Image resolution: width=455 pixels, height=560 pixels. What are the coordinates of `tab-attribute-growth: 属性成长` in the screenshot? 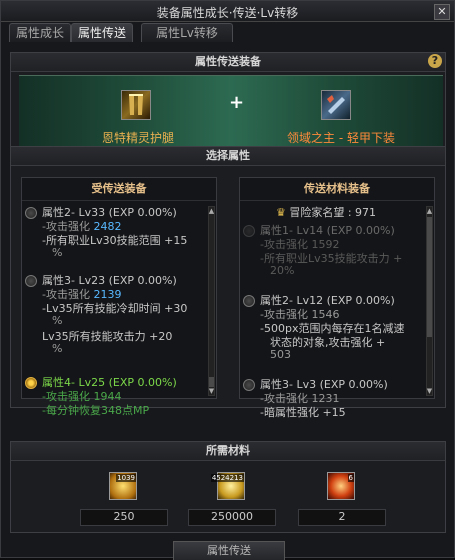 It's located at (40, 32).